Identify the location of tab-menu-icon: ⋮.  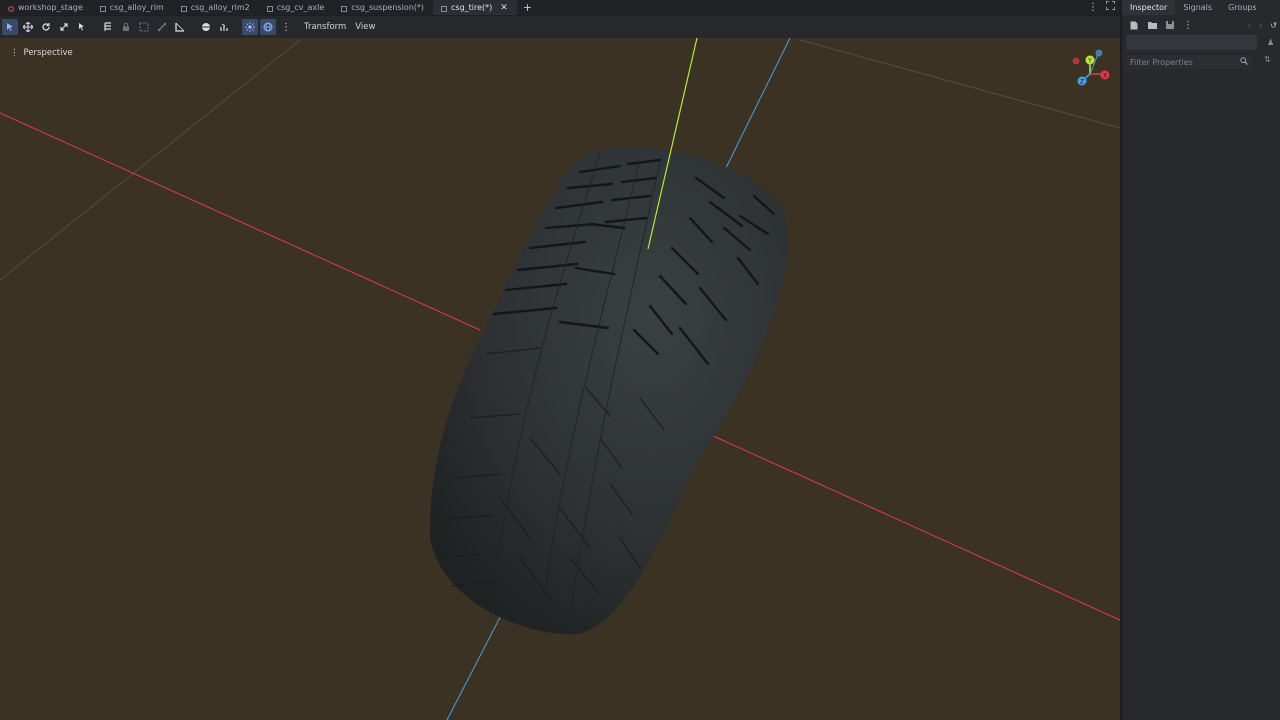
(1093, 7).